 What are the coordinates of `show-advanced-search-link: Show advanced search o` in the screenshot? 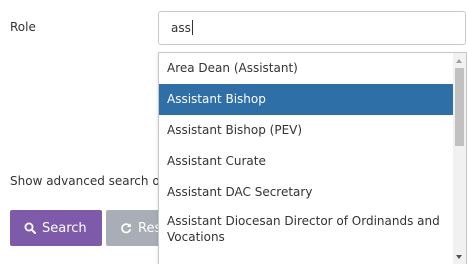 It's located at (85, 181).